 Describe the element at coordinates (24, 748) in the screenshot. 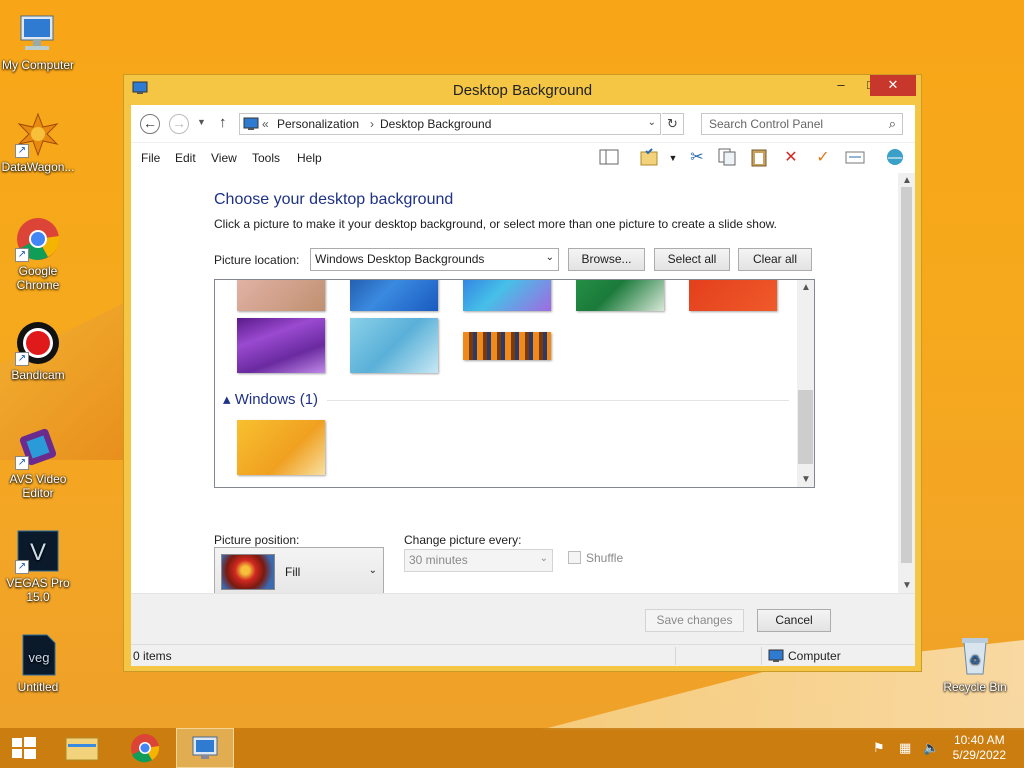

I see `windows-logo-icon` at that location.